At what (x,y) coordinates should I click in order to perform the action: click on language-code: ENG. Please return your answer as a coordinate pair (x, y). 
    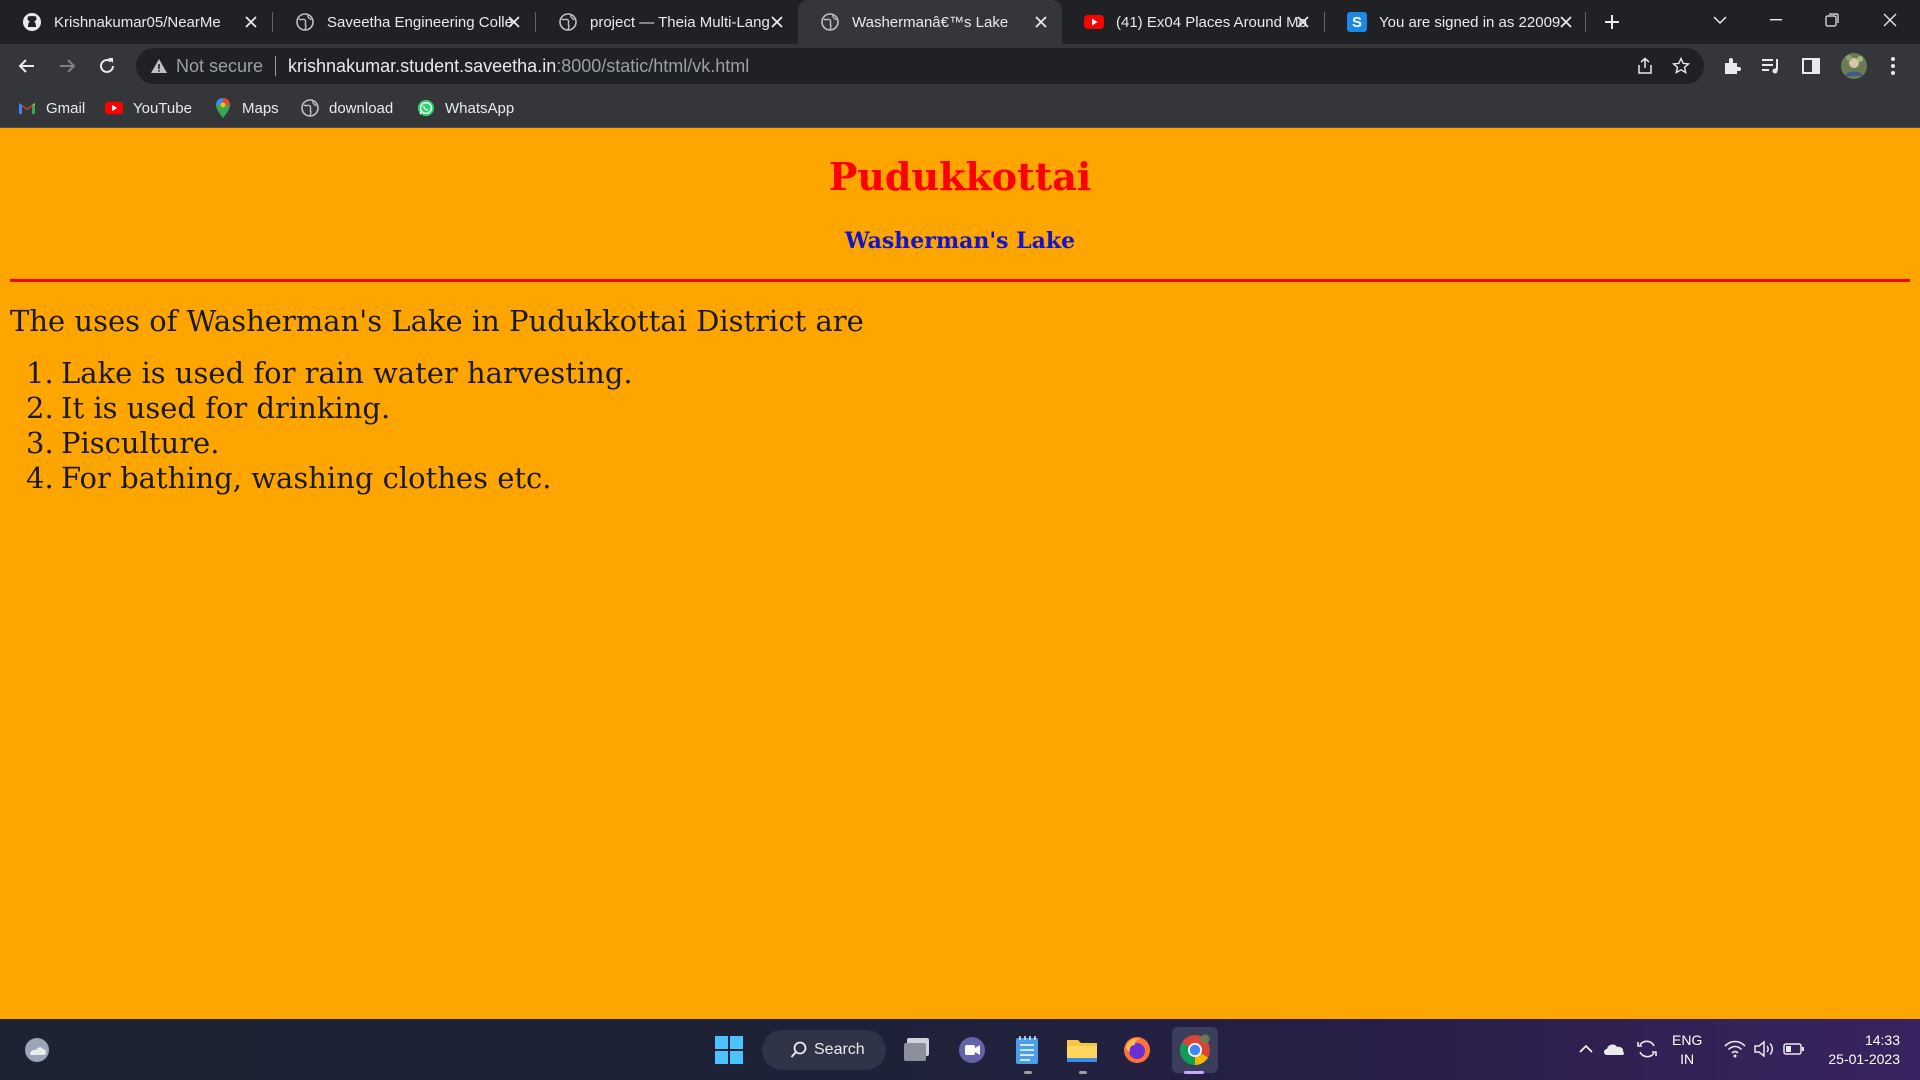
    Looking at the image, I should click on (1687, 1040).